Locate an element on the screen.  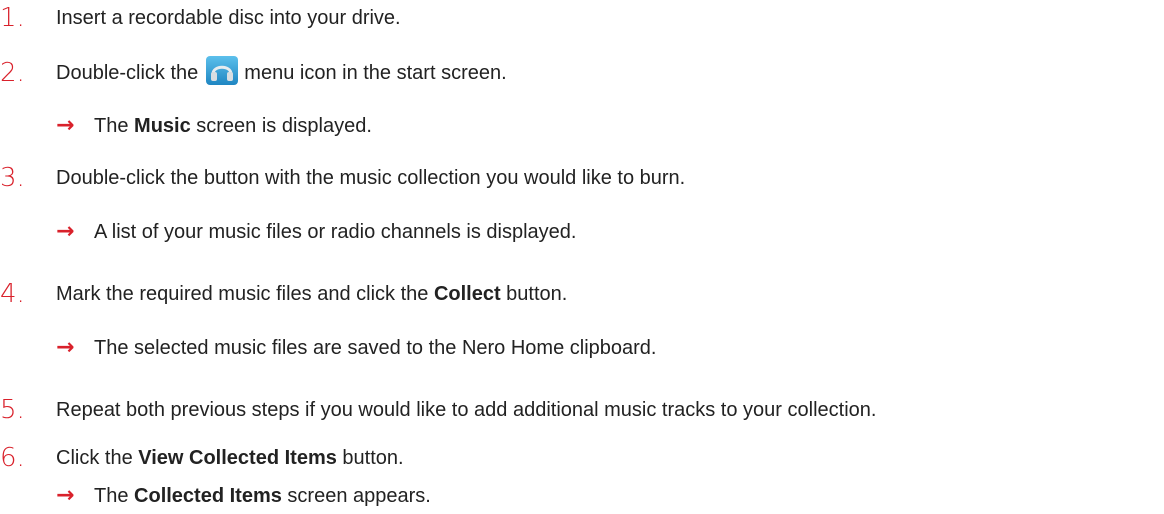
step-number: 5. is located at coordinates (12, 410).